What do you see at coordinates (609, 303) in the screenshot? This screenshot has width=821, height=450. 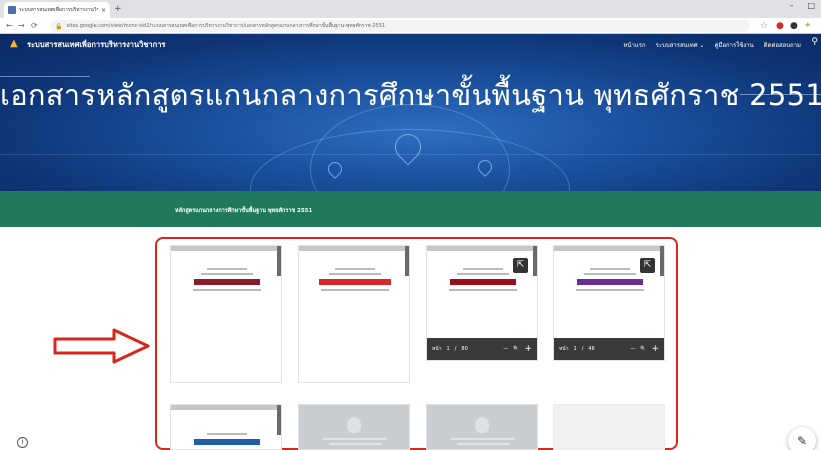 I see `document-card: ⇱ หน้า 1 / 46 — 🔍 +` at bounding box center [609, 303].